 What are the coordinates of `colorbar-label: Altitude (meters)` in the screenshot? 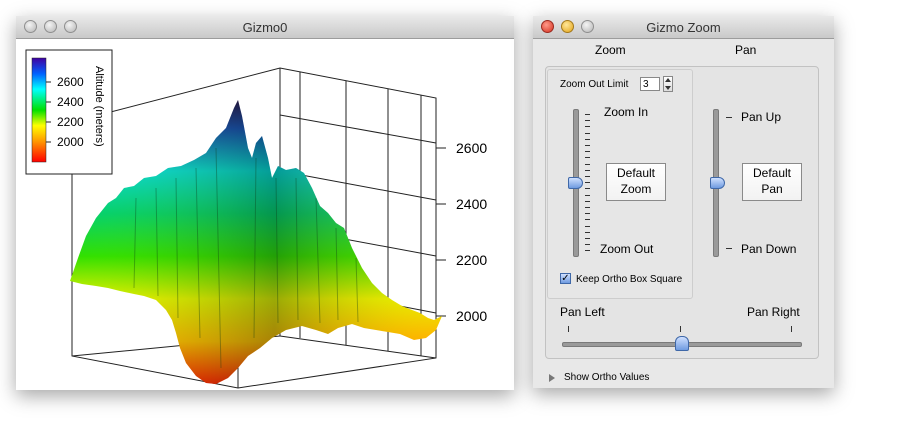 It's located at (99, 106).